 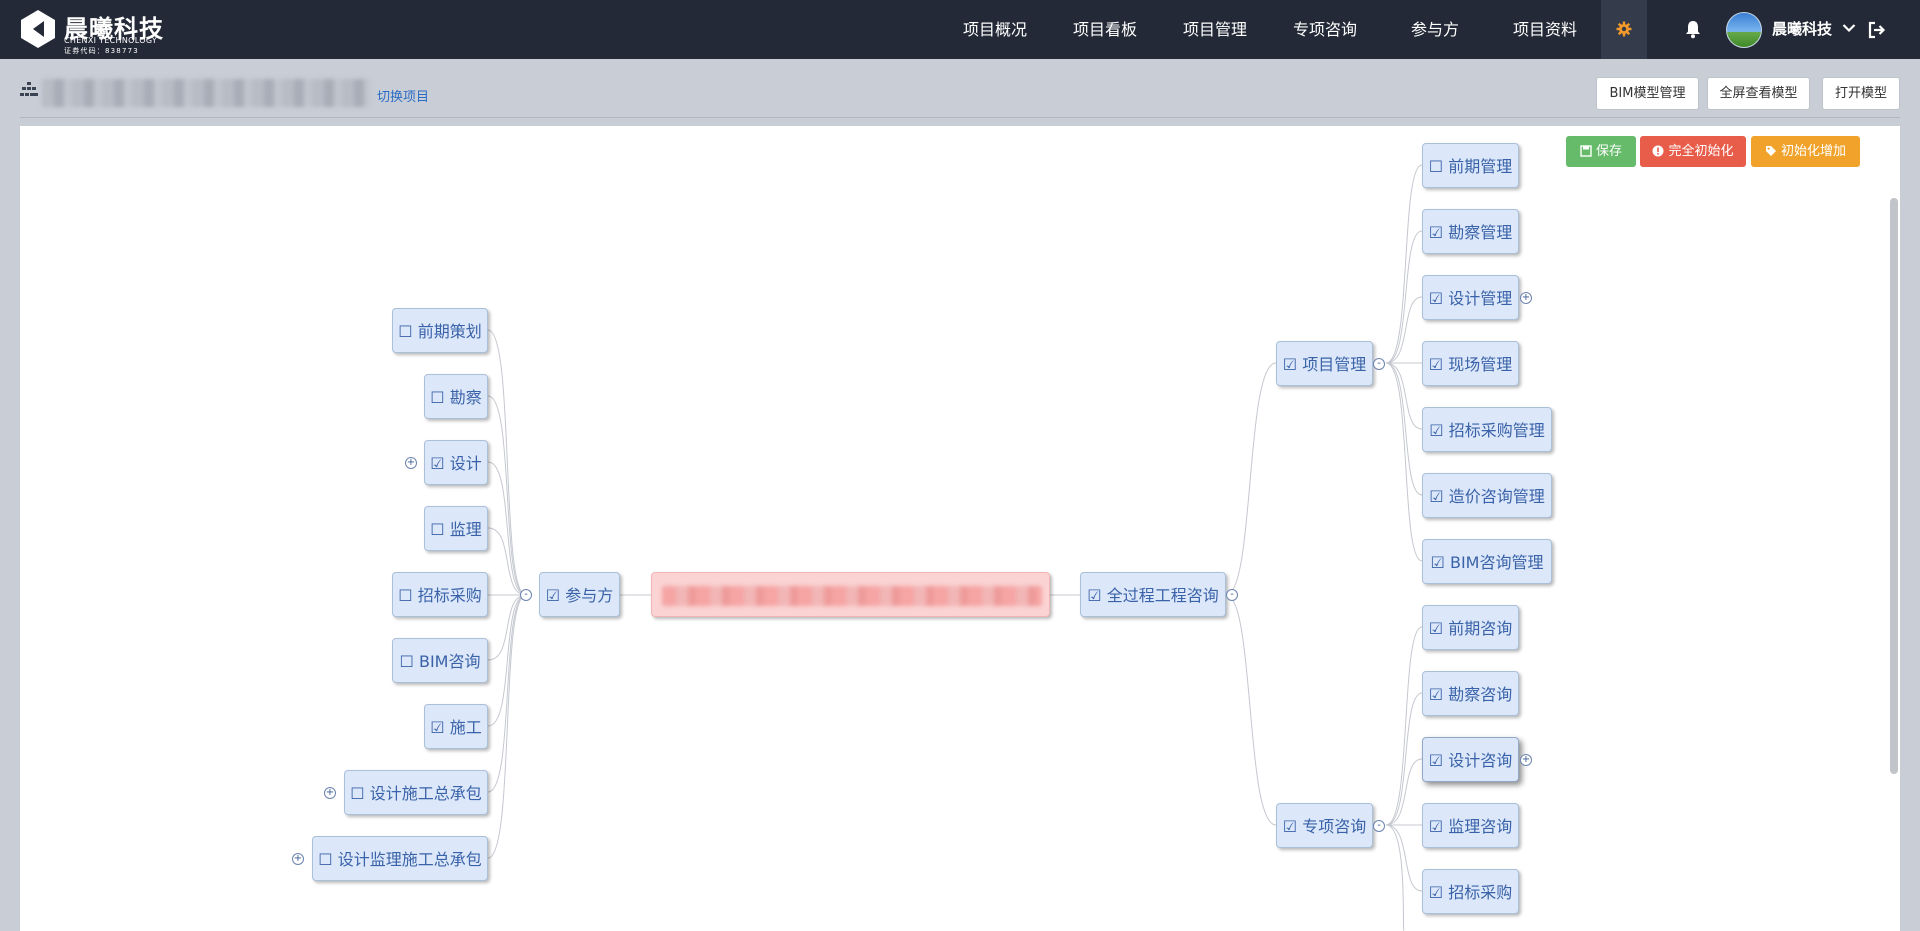 What do you see at coordinates (1770, 151) in the screenshot?
I see `tag-icon` at bounding box center [1770, 151].